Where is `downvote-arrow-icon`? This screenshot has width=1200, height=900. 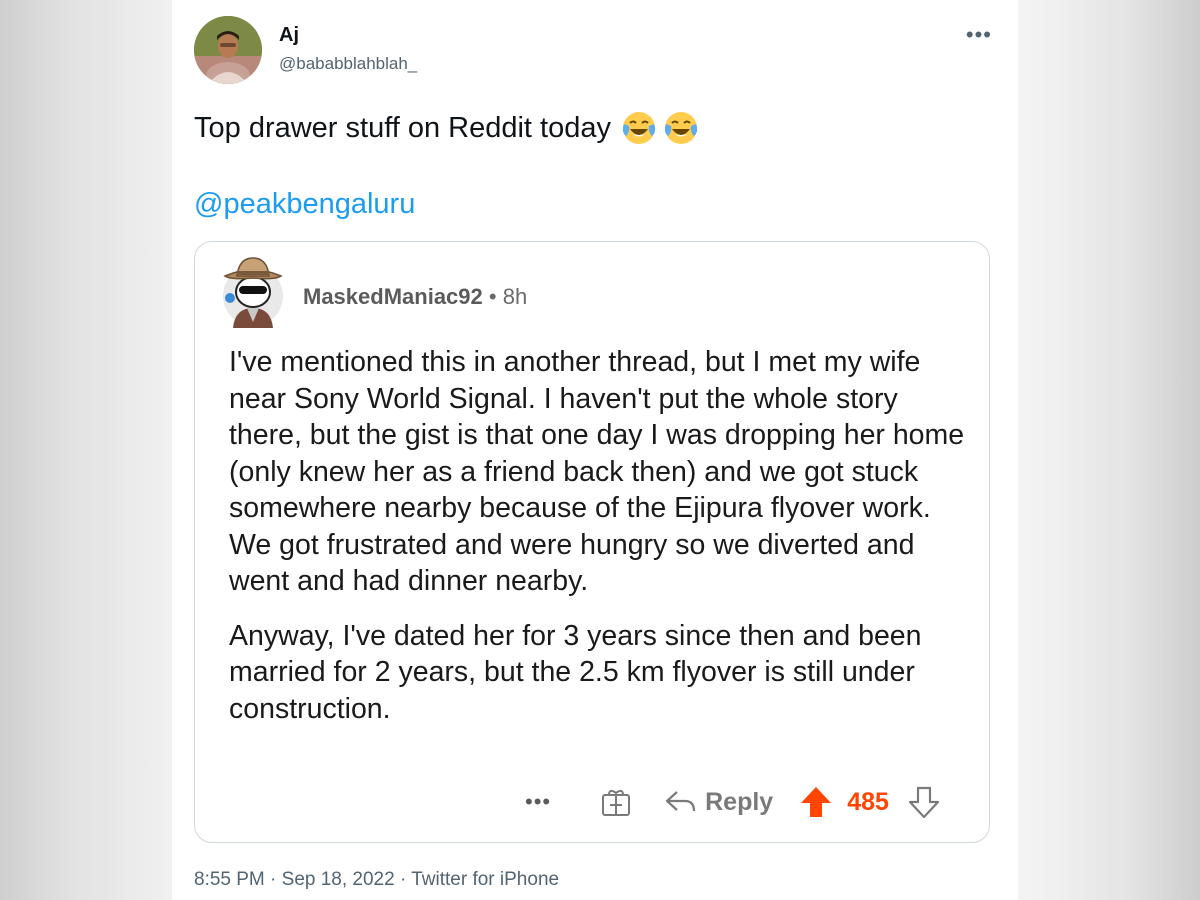
downvote-arrow-icon is located at coordinates (924, 802).